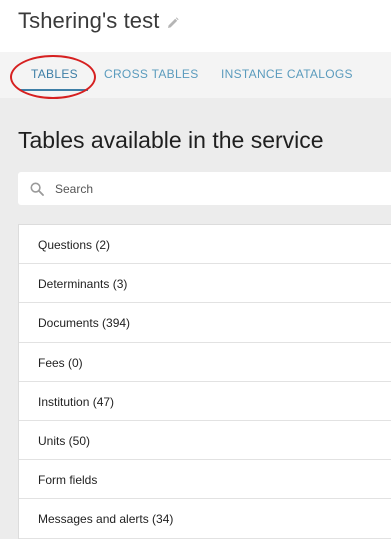 The width and height of the screenshot is (391, 539). Describe the element at coordinates (68, 480) in the screenshot. I see `list-item-label: Form fields` at that location.